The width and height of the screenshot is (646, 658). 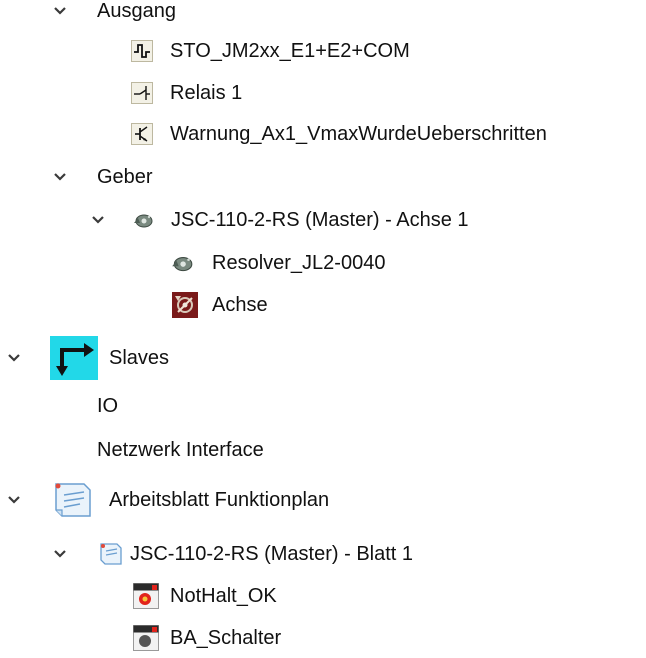 What do you see at coordinates (226, 638) in the screenshot?
I see `tree-item-label: BA_Schalter` at bounding box center [226, 638].